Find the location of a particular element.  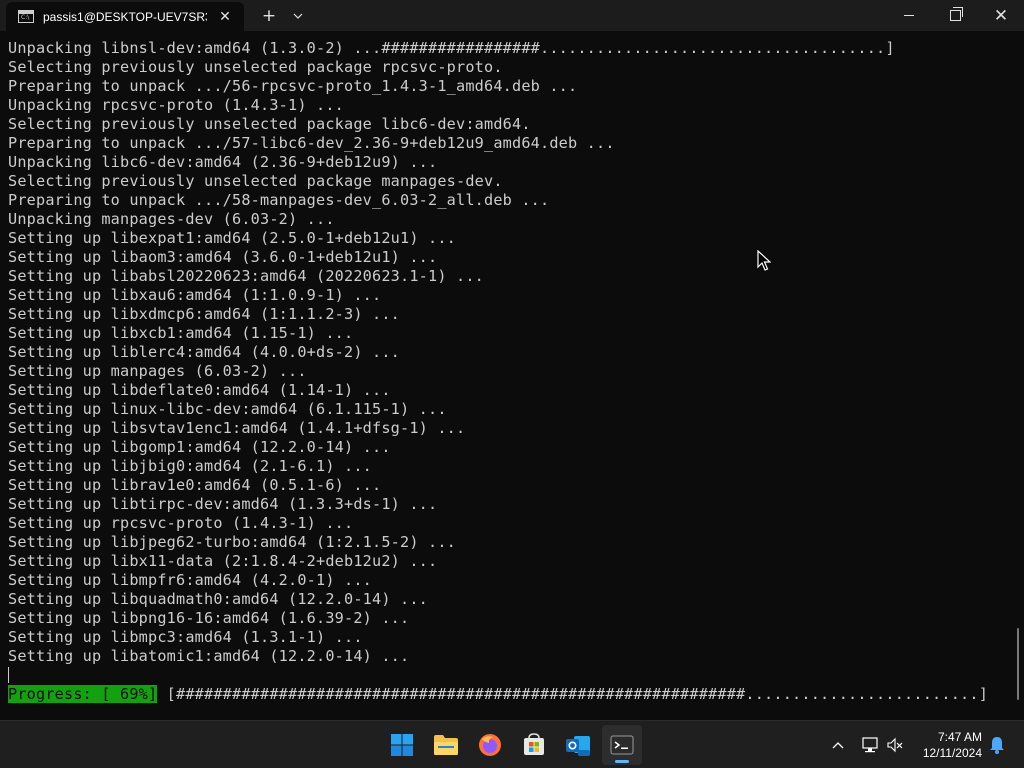

text-cursor is located at coordinates (8, 675).